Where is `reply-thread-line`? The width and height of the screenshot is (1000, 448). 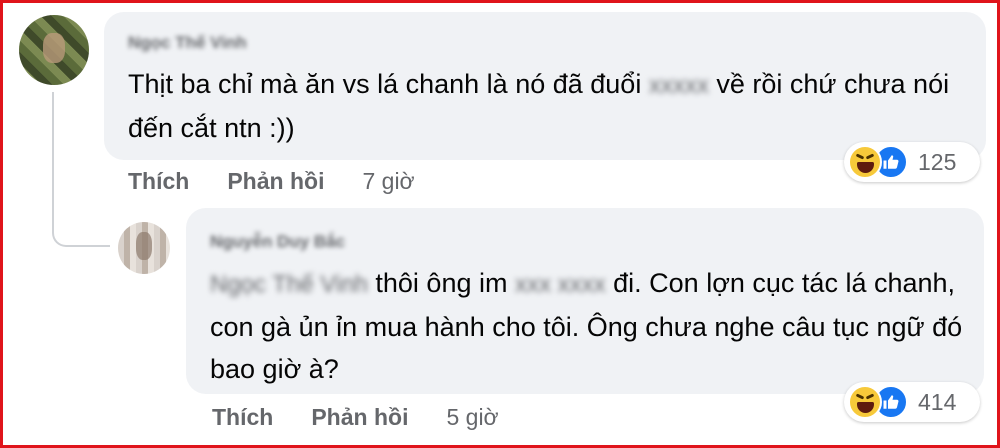 reply-thread-line is located at coordinates (81, 169).